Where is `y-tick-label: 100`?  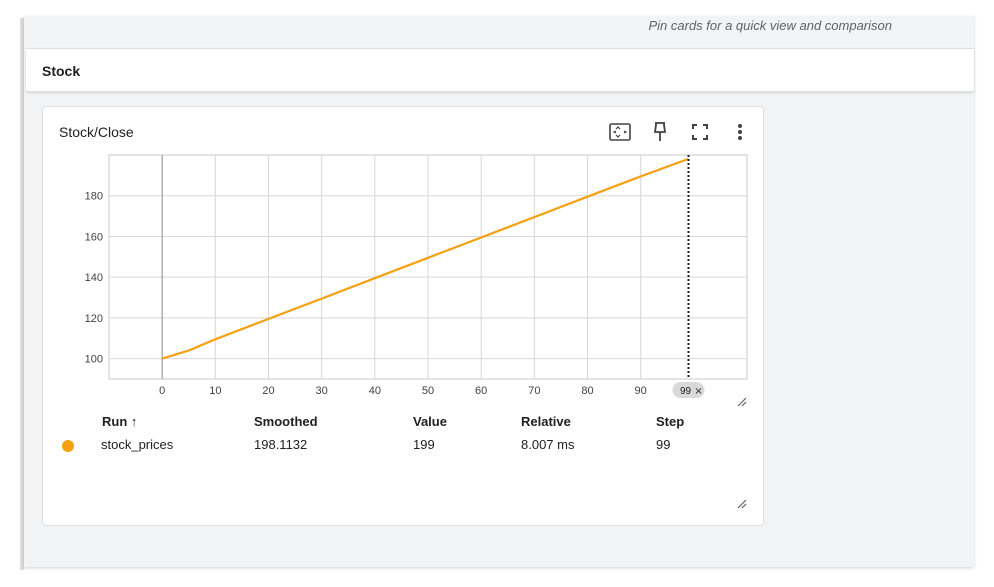 y-tick-label: 100 is located at coordinates (94, 360).